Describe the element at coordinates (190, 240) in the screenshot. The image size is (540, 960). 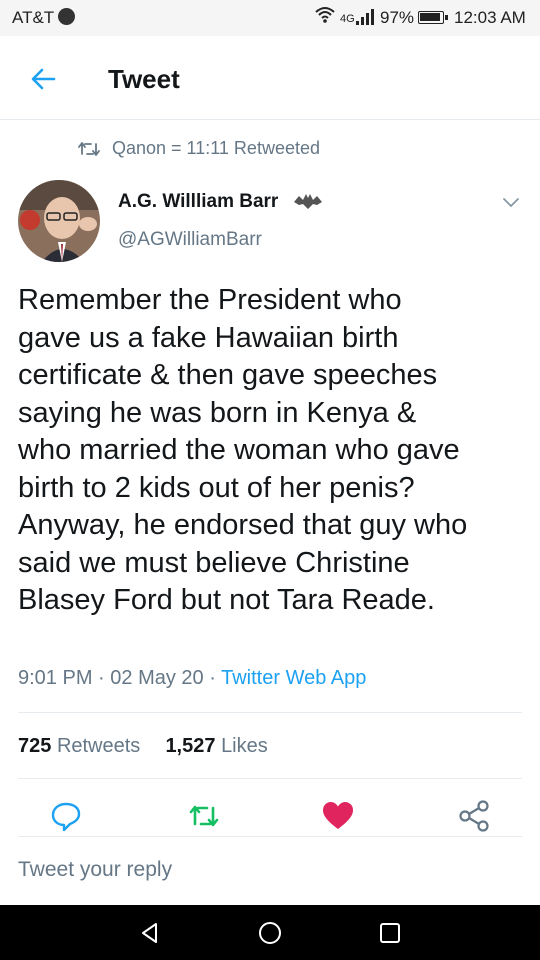
I see `author-handle: @AGWilliamBarr` at that location.